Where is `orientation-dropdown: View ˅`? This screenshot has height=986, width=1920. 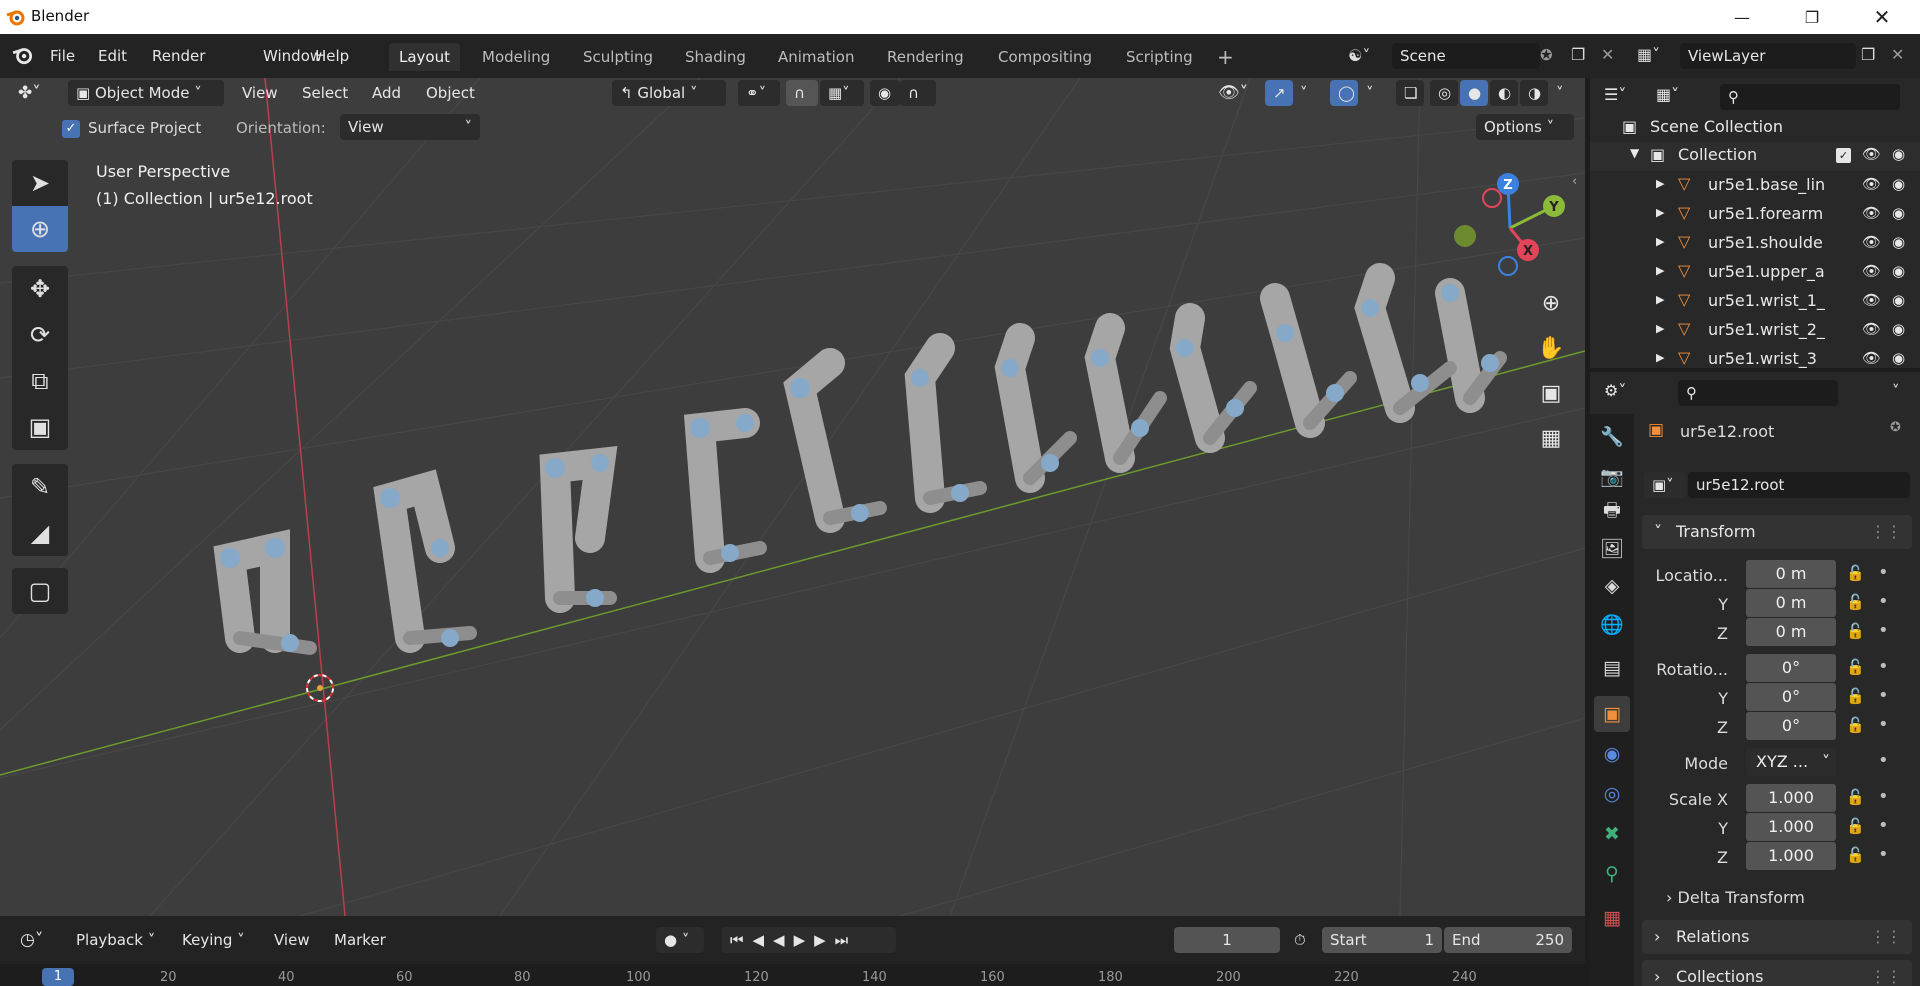
orientation-dropdown: View ˅ is located at coordinates (410, 127).